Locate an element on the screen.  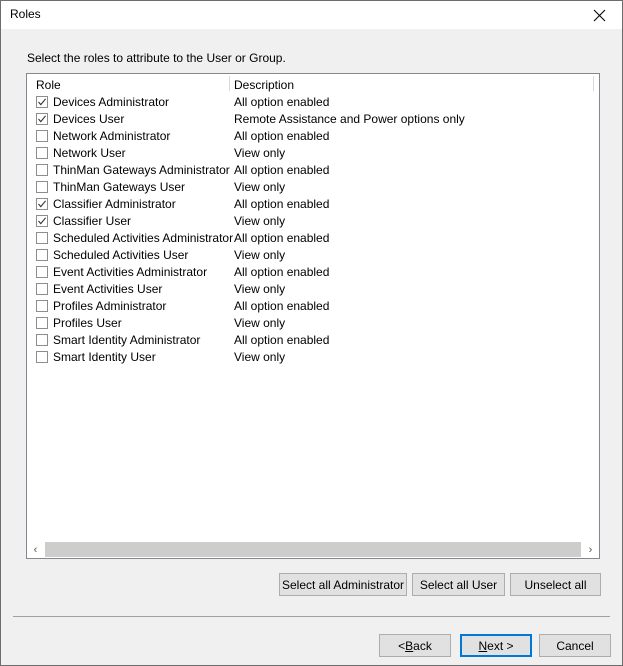
next-button: Next > is located at coordinates (496, 645).